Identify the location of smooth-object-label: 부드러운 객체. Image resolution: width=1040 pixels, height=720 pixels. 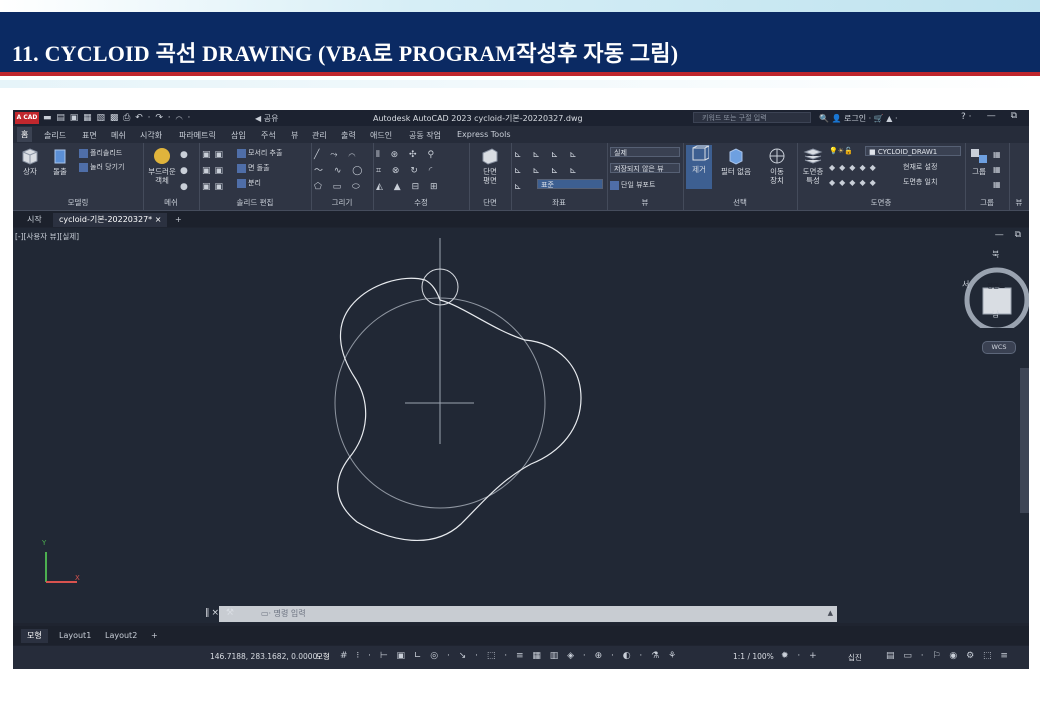
(162, 176).